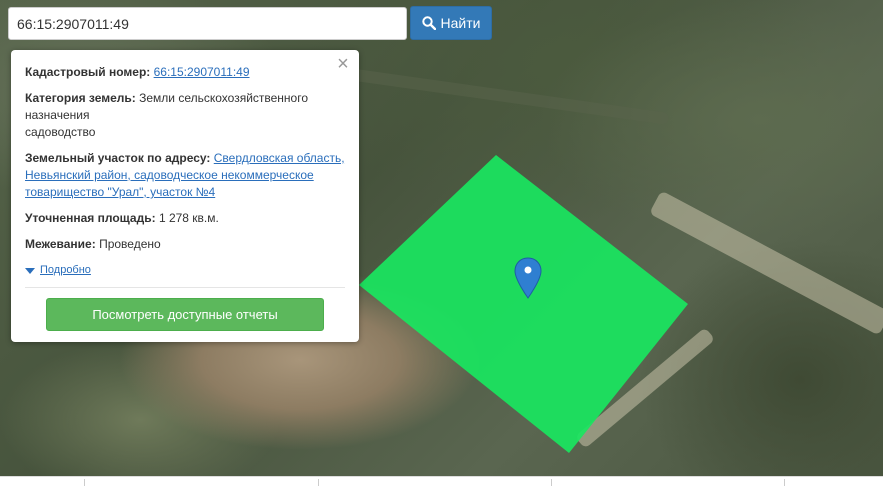  I want to click on land-category-label: Категория земель:, so click(80, 98).